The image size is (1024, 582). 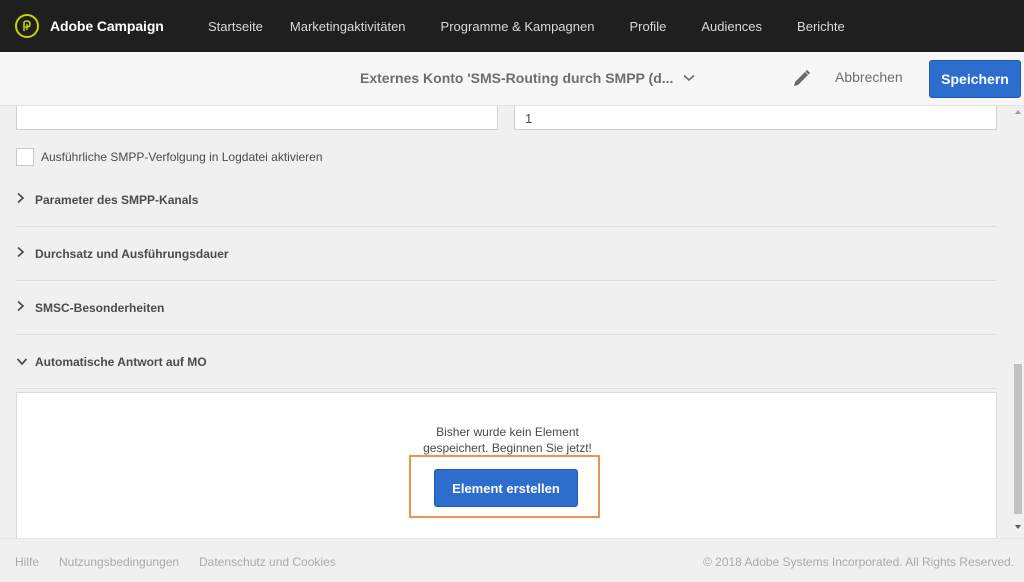 I want to click on scrollbar-thumb, so click(x=1018, y=439).